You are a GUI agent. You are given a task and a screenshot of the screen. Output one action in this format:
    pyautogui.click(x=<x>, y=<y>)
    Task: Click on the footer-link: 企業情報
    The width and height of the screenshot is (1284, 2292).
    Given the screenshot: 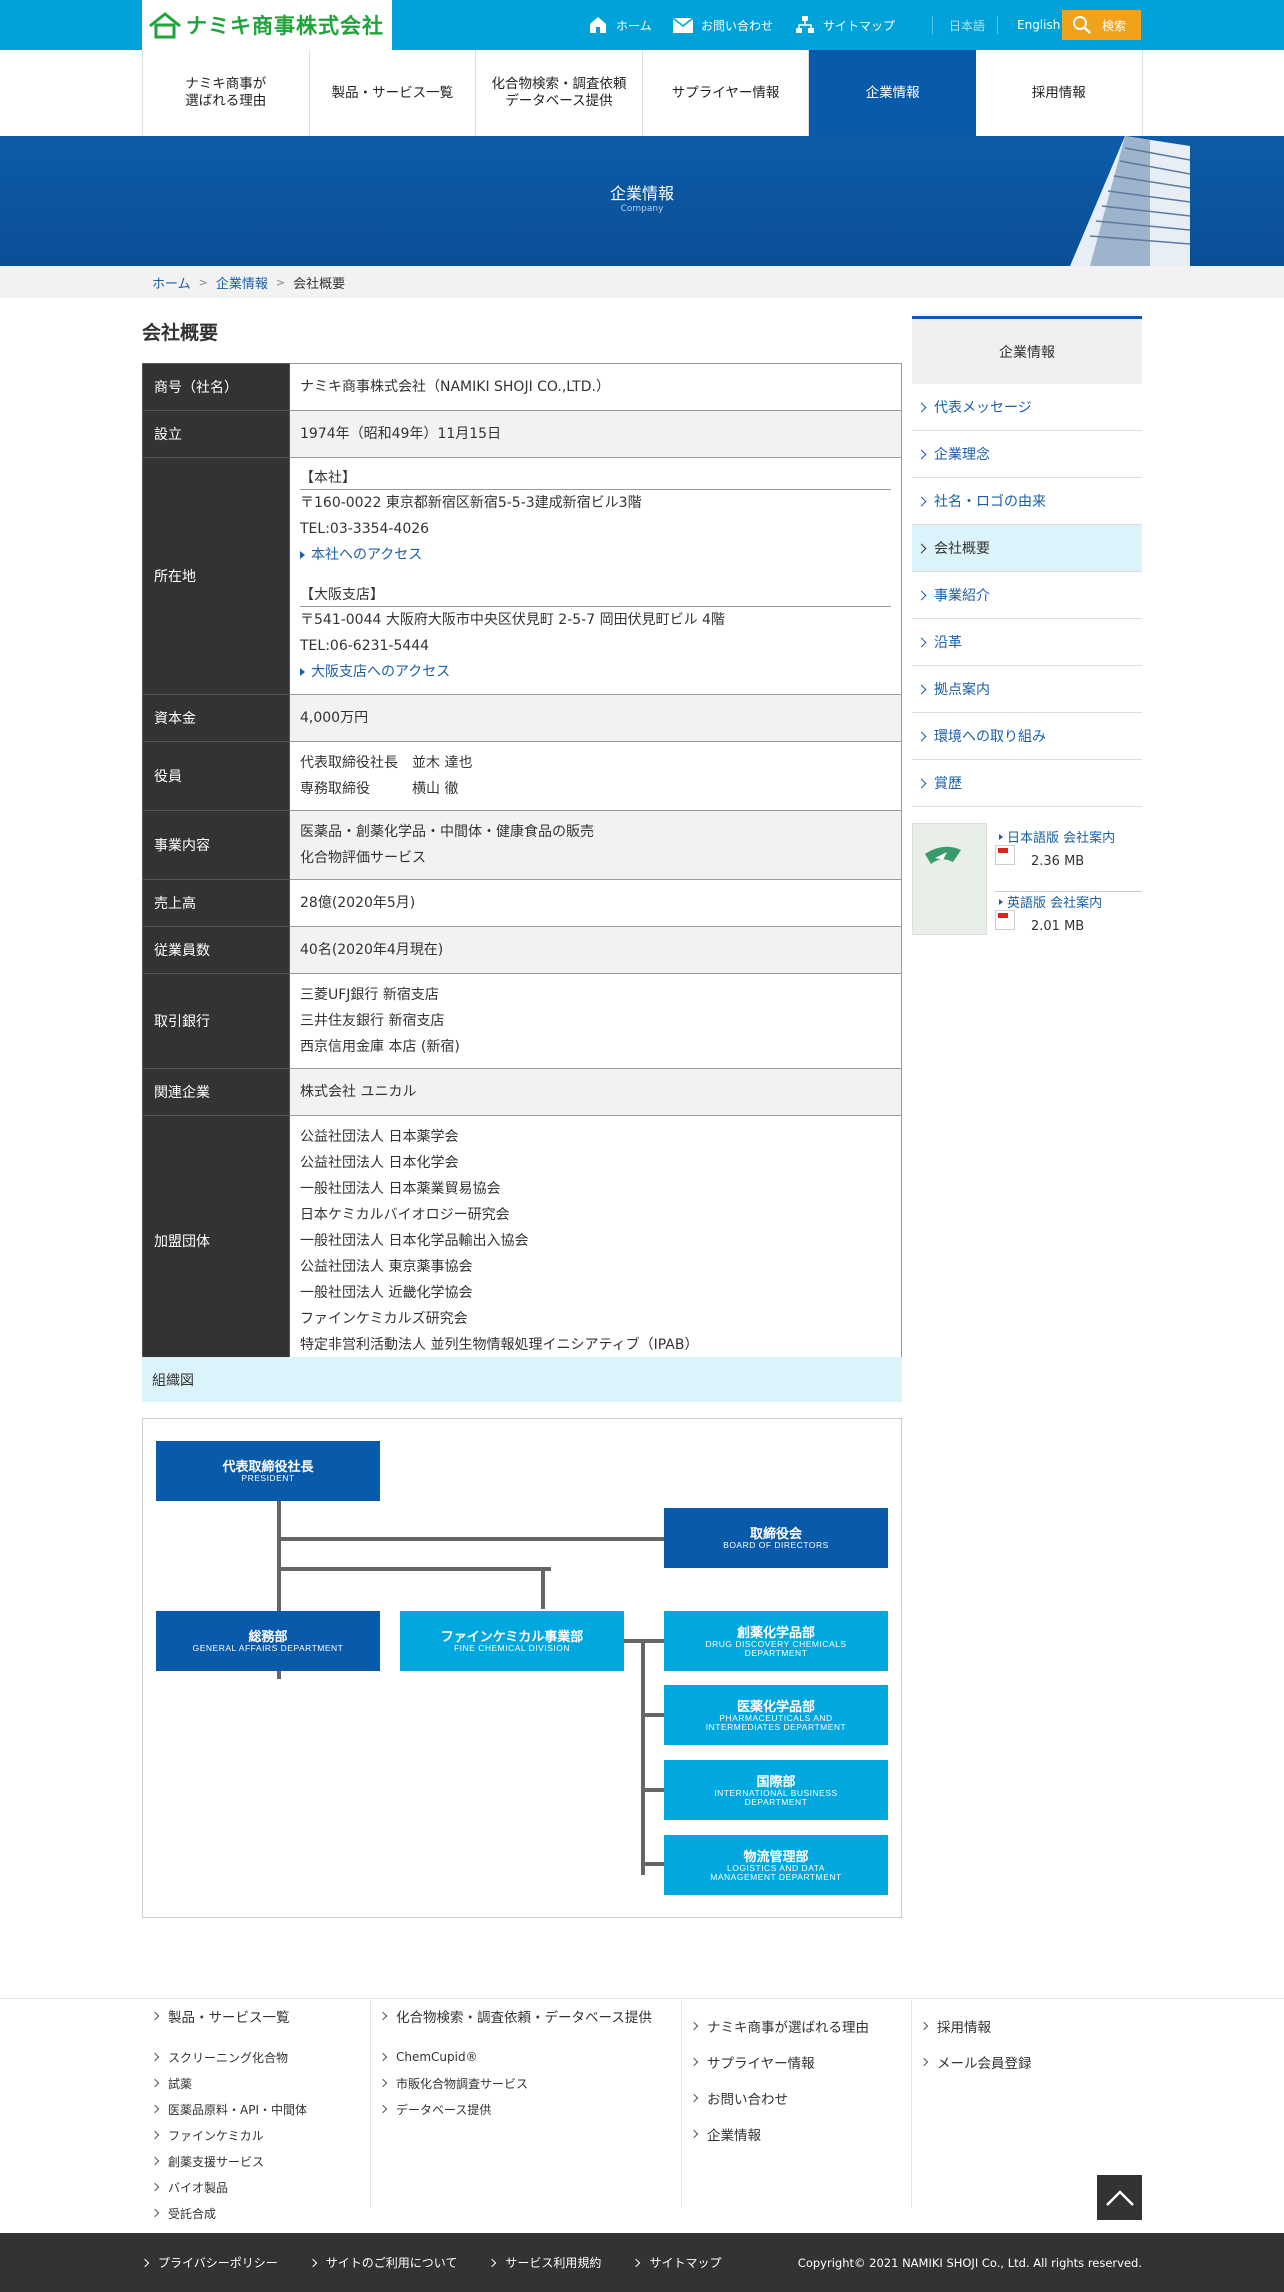 What is the action you would take?
    pyautogui.click(x=780, y=2134)
    